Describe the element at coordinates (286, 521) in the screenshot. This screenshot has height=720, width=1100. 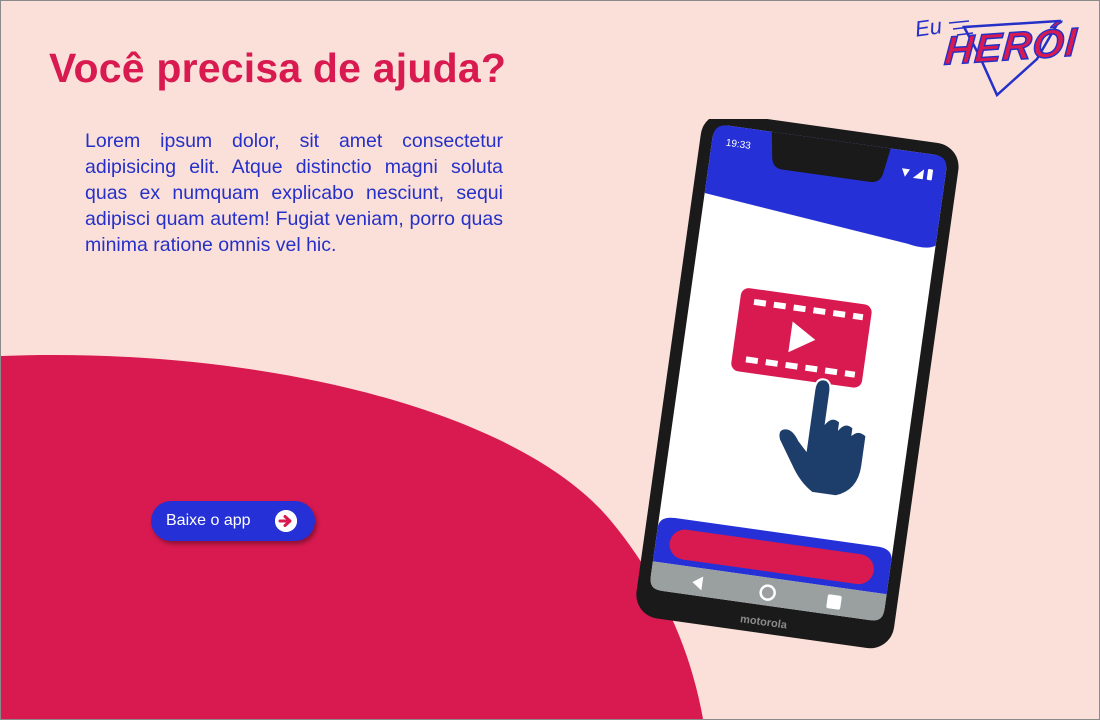
I see `arrow-right-circle-icon` at that location.